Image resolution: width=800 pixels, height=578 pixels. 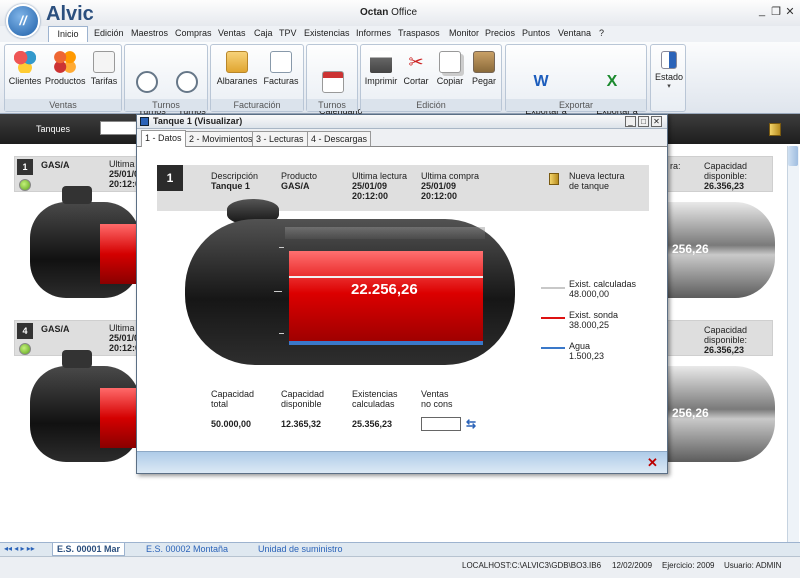 What do you see at coordinates (65, 68) in the screenshot?
I see `productos-button: Productos` at bounding box center [65, 68].